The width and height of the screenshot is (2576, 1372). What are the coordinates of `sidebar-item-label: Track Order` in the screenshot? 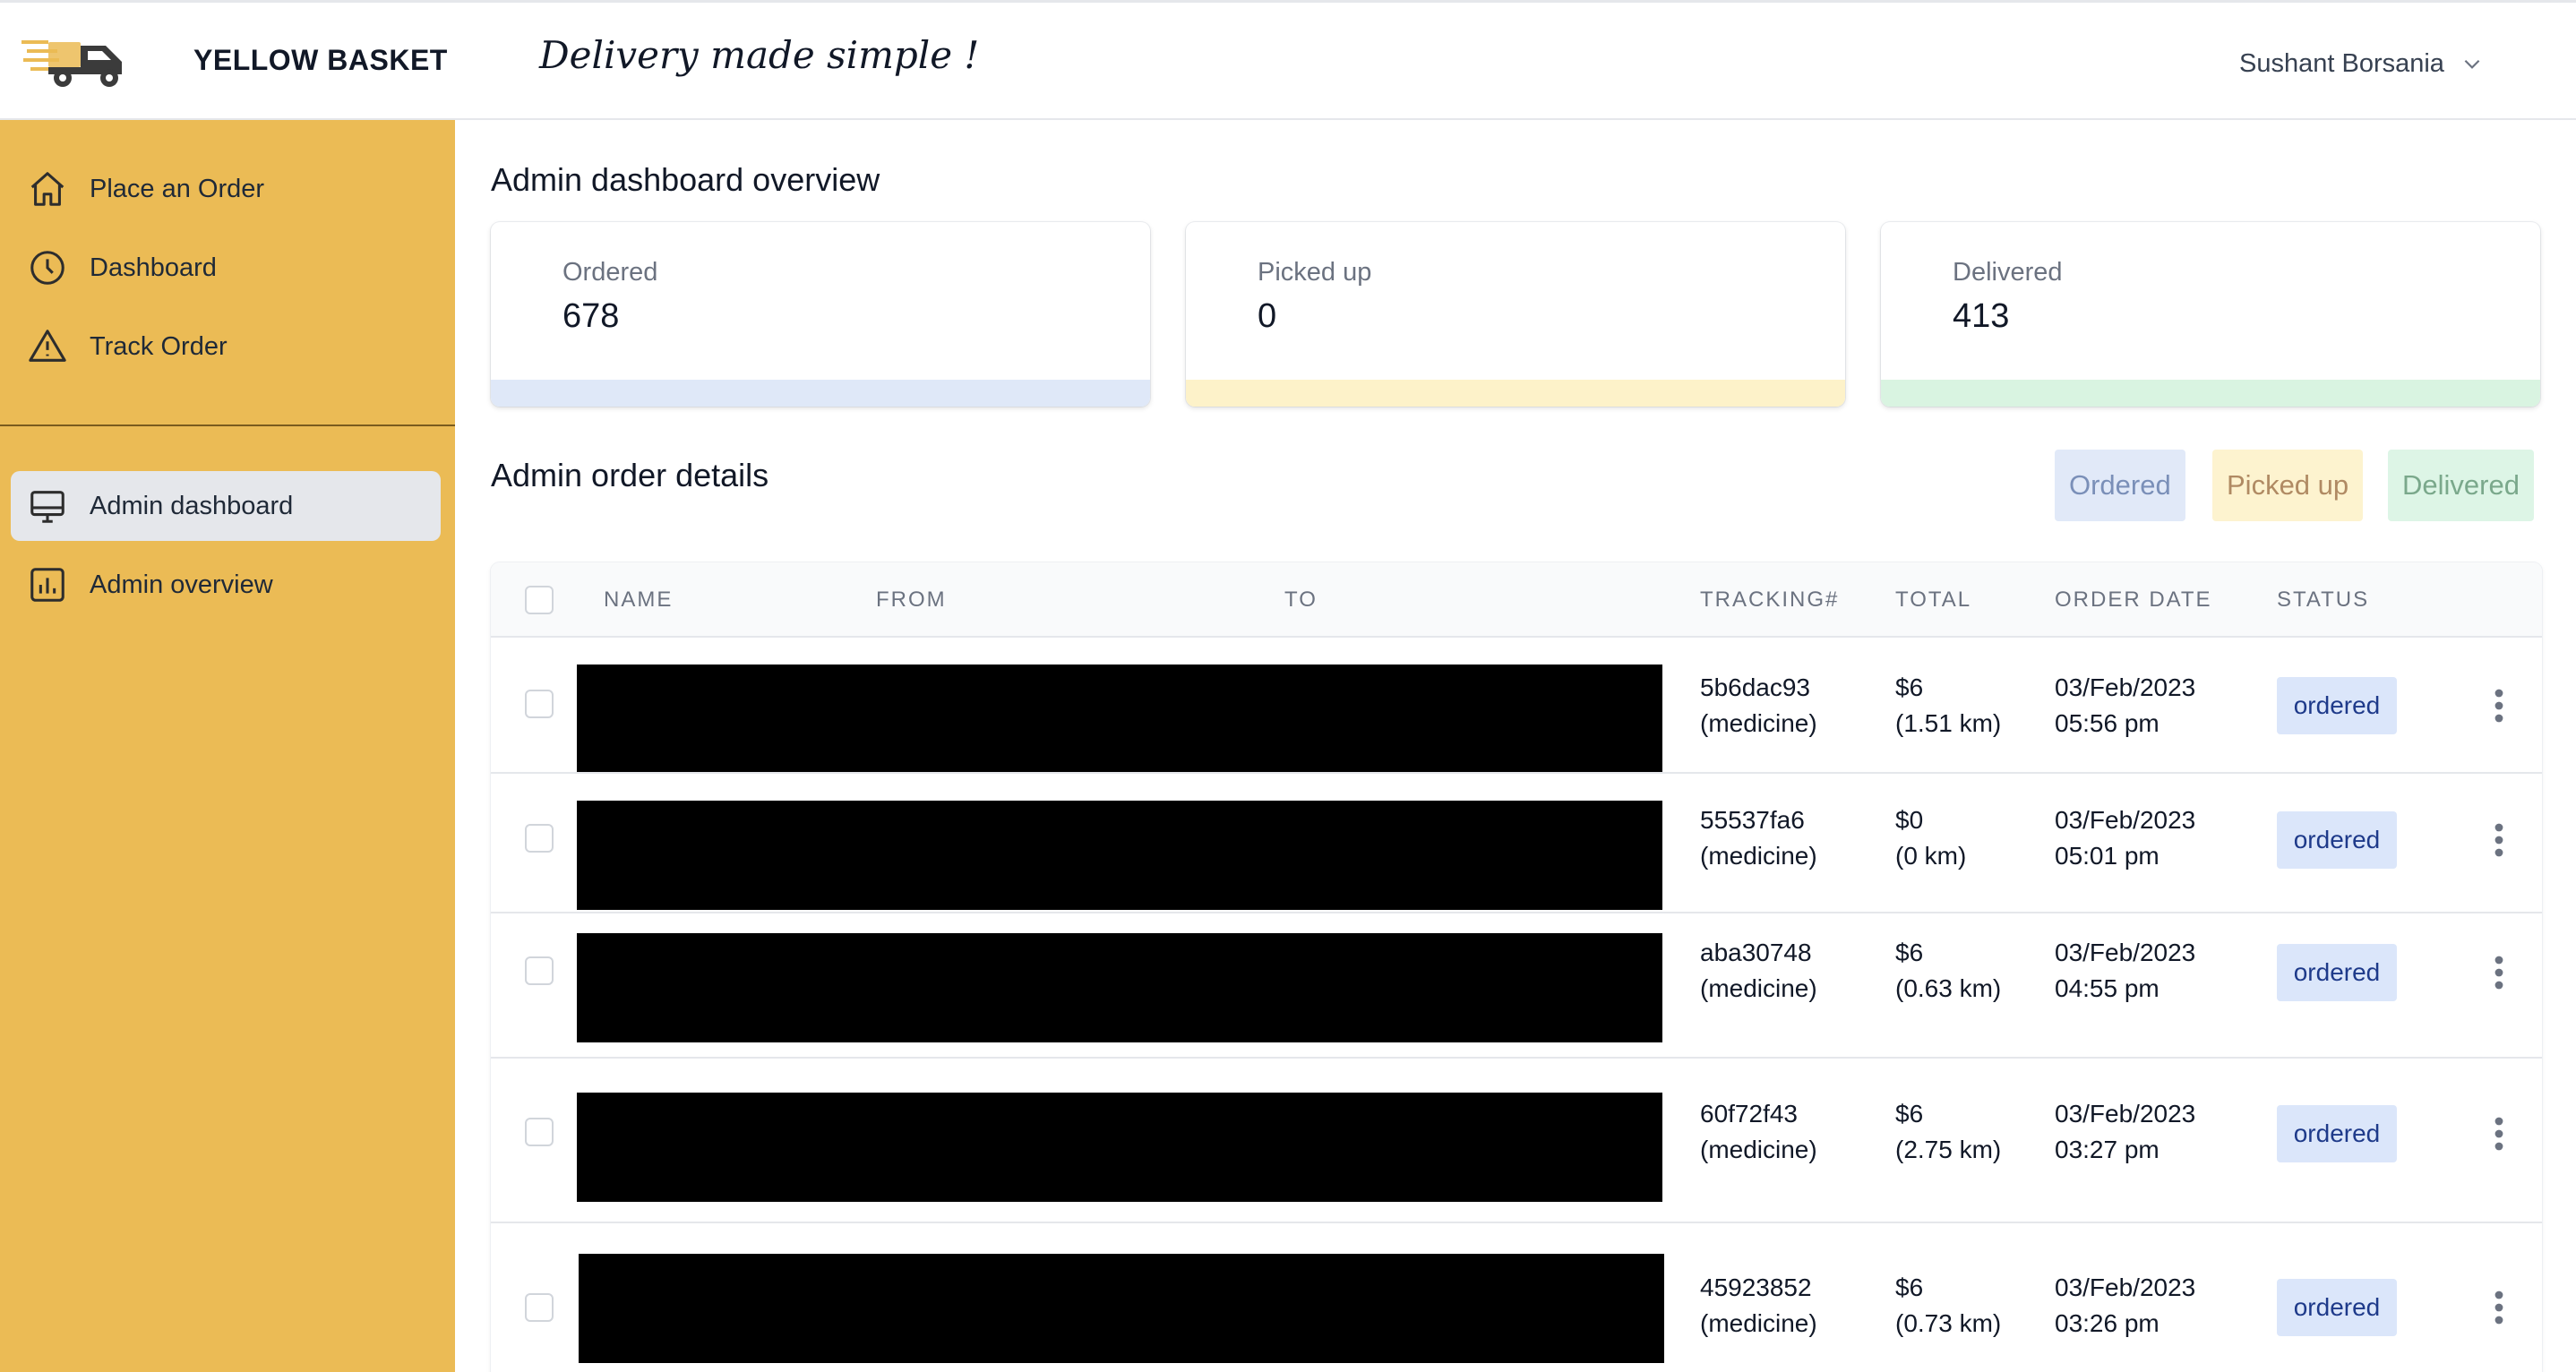 It's located at (159, 346).